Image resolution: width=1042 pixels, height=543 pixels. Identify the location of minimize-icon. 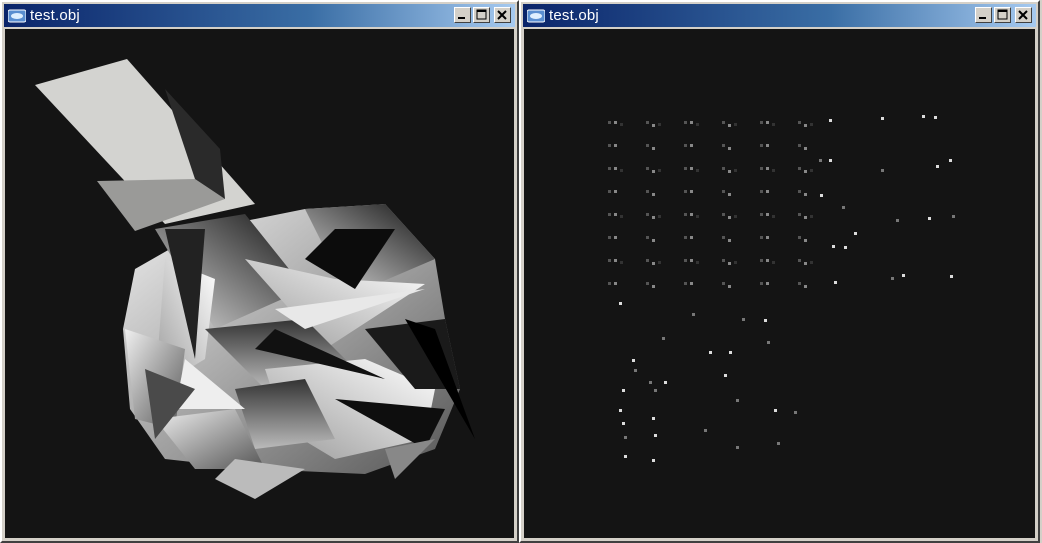
(983, 15).